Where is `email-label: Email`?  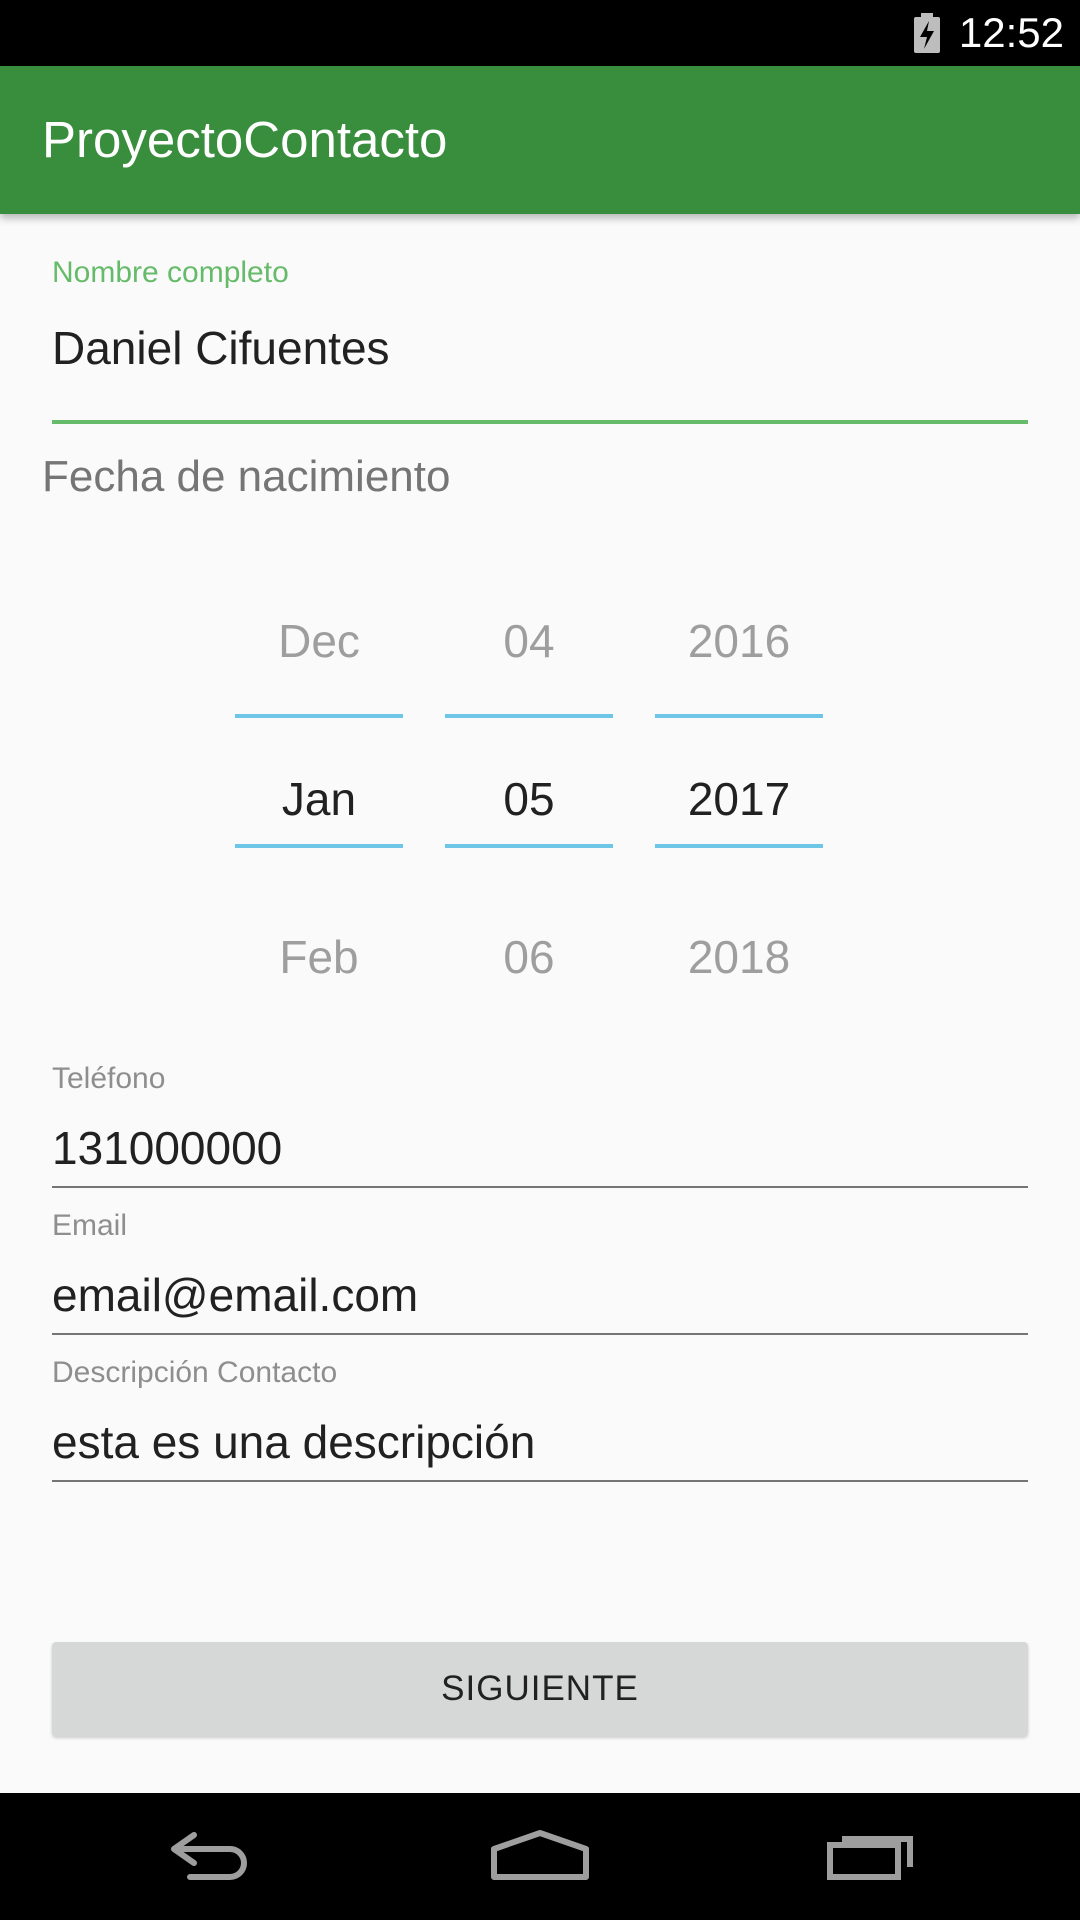
email-label: Email is located at coordinates (90, 1225).